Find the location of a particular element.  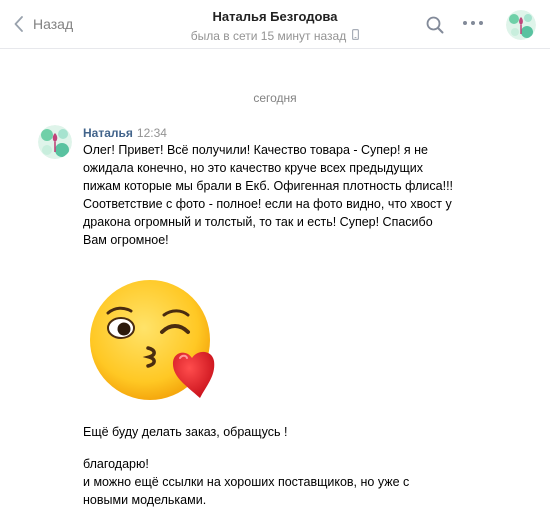

mobile-phone-icon is located at coordinates (356, 36).